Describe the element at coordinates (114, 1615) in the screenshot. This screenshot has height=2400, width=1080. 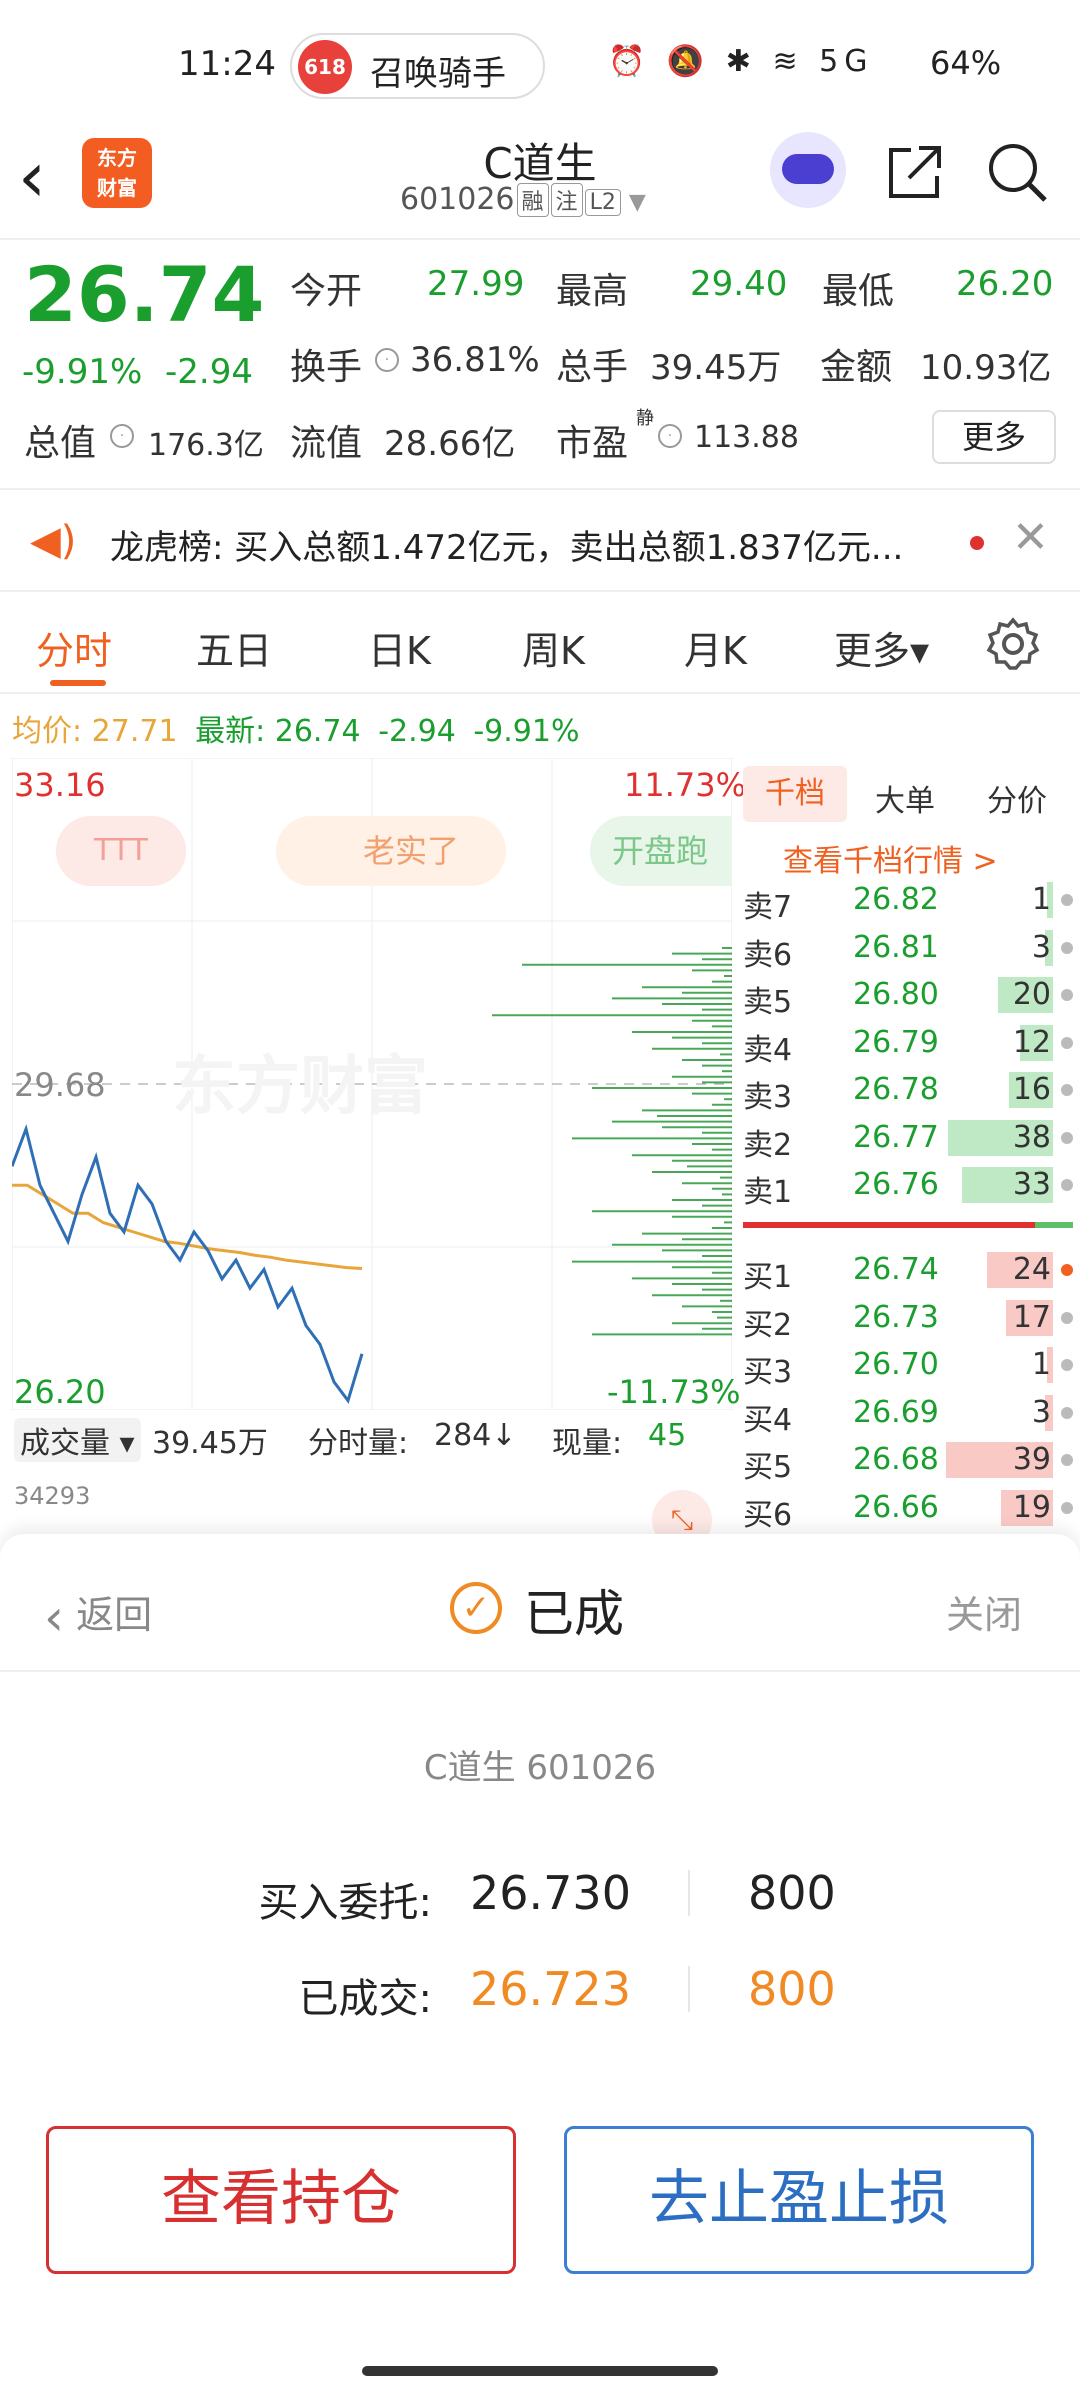
I see `dialog-back-label: 返回` at that location.